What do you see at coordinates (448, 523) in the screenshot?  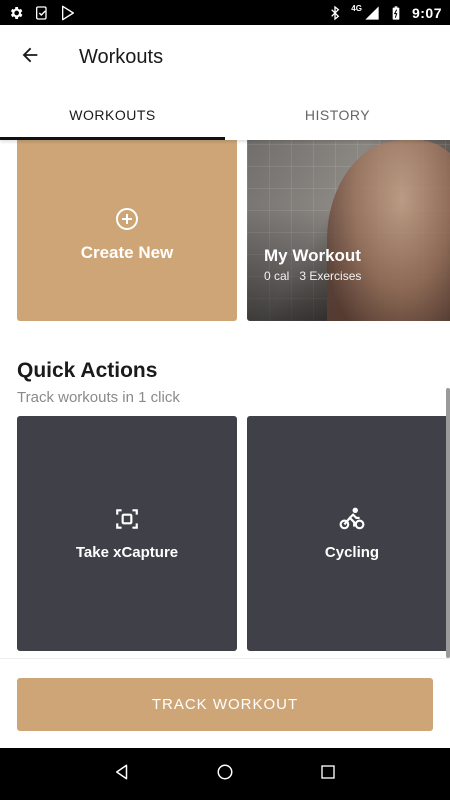 I see `scrollbar-thumb` at bounding box center [448, 523].